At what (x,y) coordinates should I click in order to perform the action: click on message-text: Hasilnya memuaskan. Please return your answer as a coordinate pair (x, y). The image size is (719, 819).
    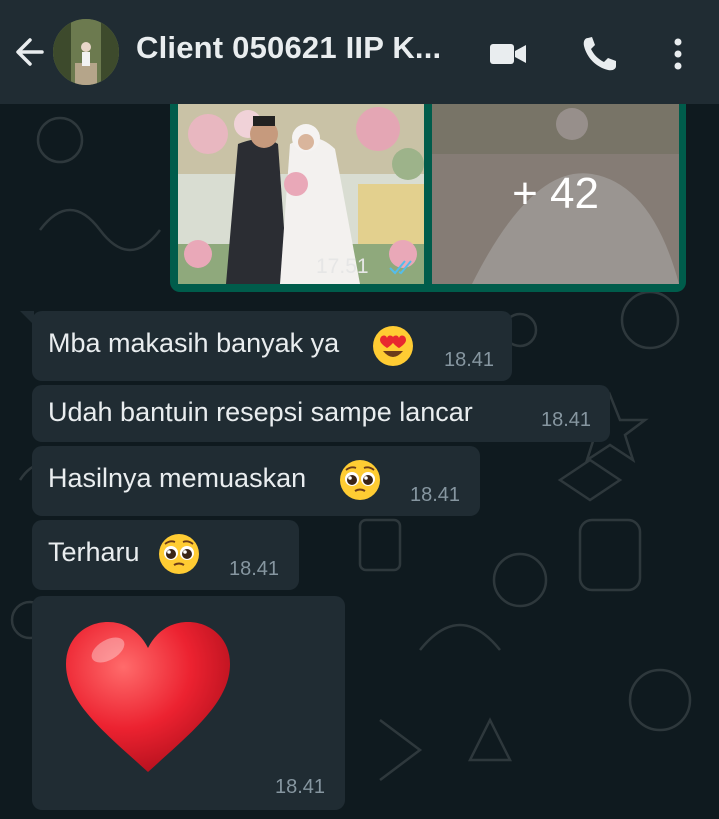
    Looking at the image, I should click on (177, 478).